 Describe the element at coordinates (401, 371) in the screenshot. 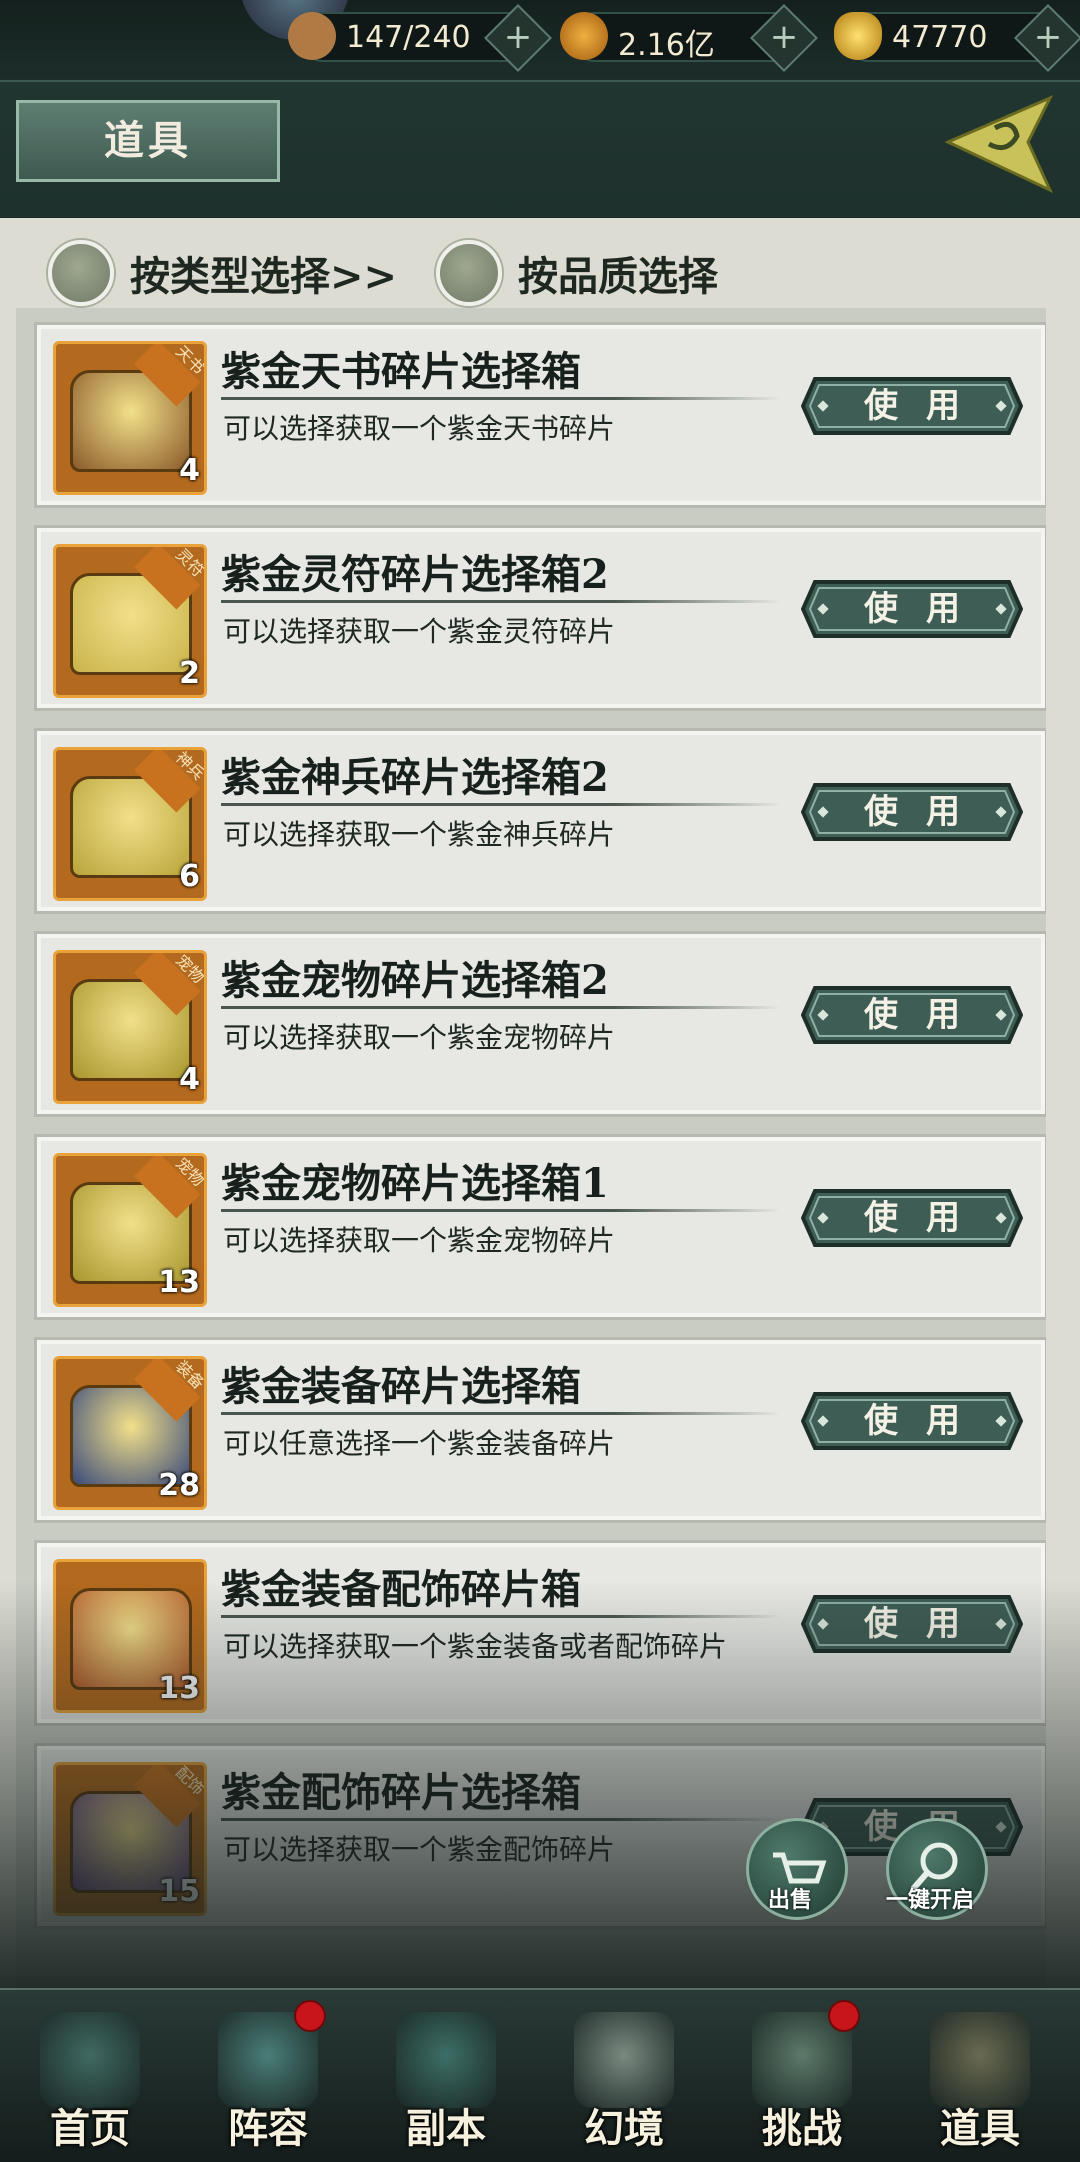

I see `item-name: 紫金天书碎片选择箱` at that location.